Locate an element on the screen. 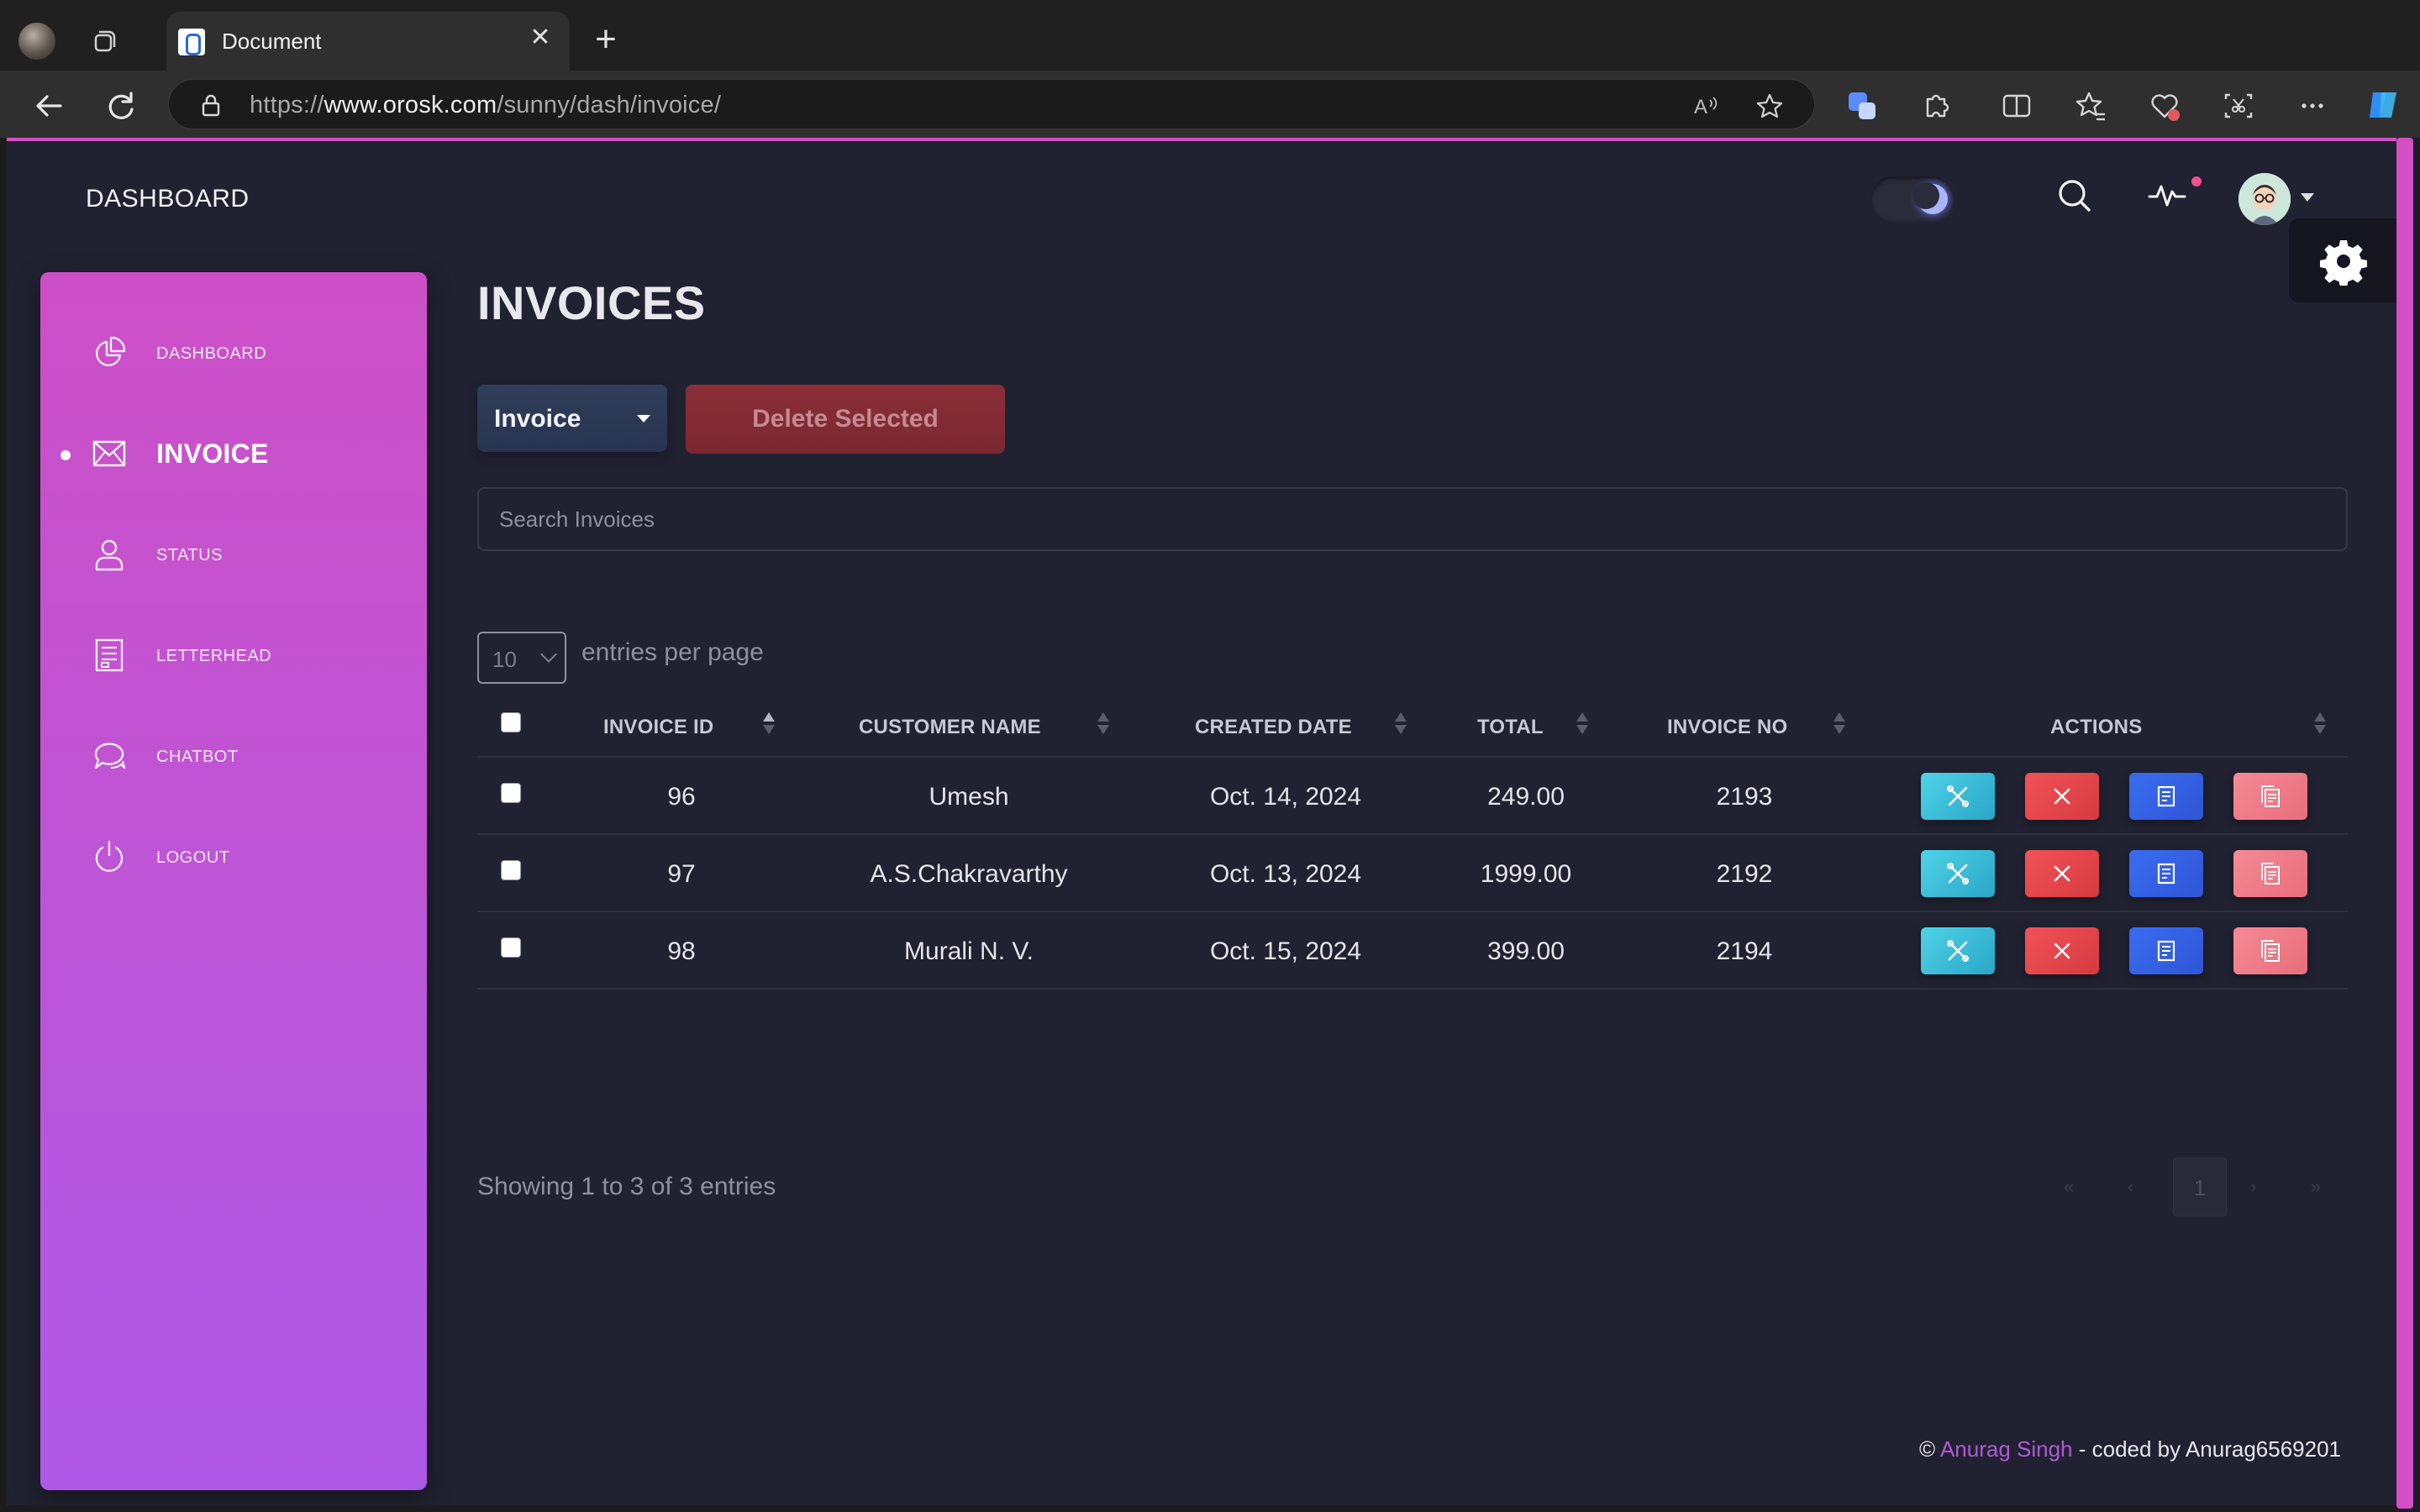  column-header-customer-name: CUSTOMER NAME is located at coordinates (950, 727).